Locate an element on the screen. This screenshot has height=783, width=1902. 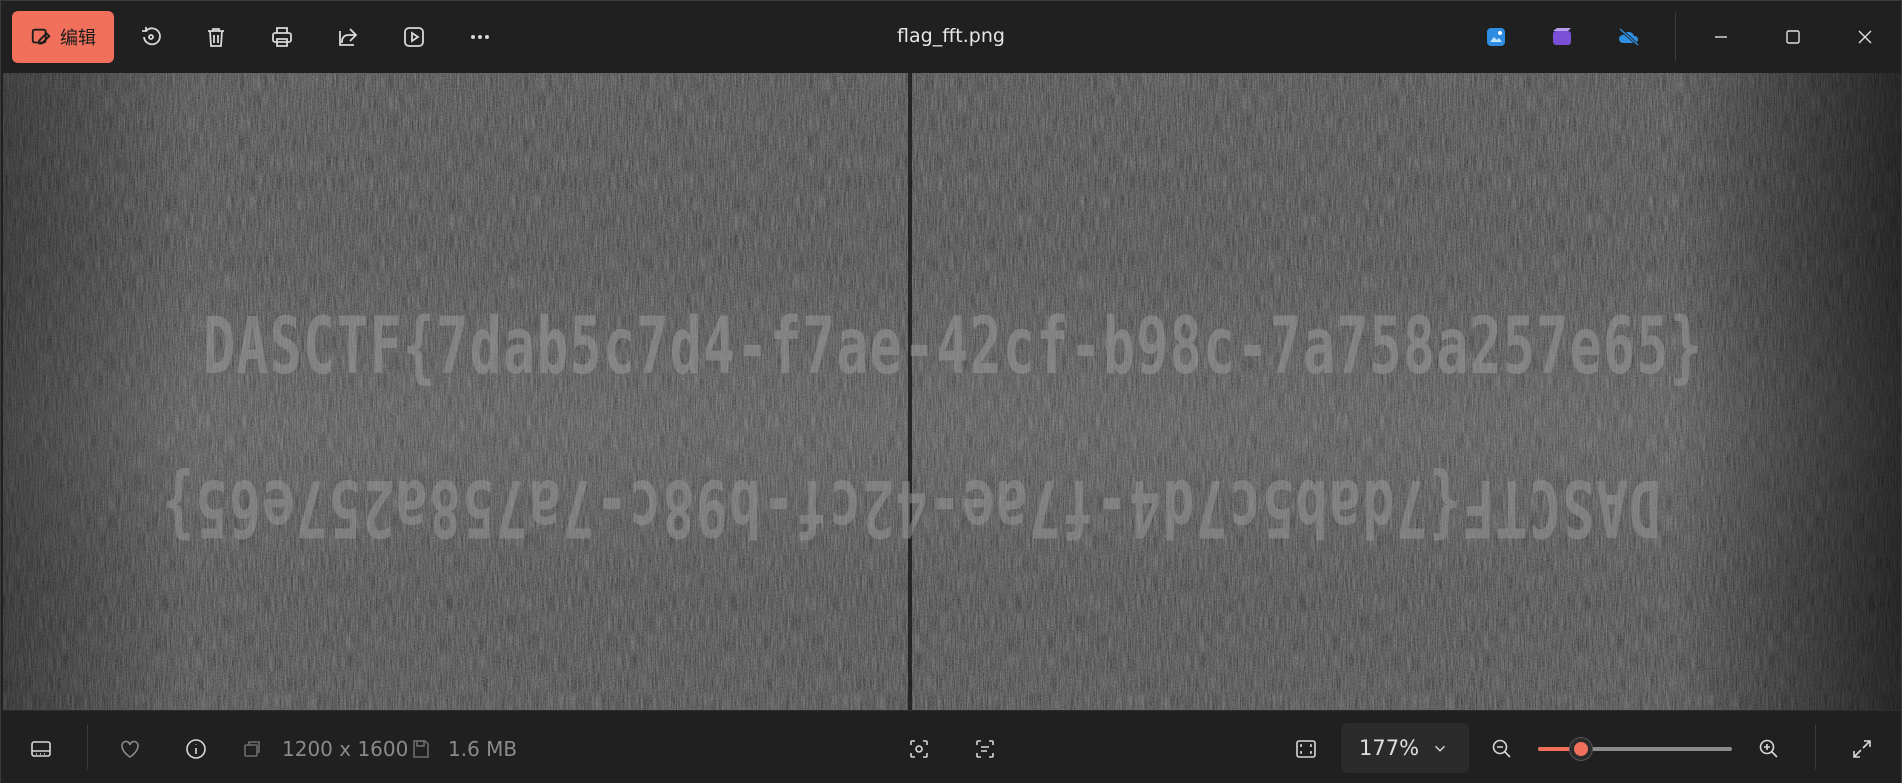
zoom-in-icon is located at coordinates (1769, 749).